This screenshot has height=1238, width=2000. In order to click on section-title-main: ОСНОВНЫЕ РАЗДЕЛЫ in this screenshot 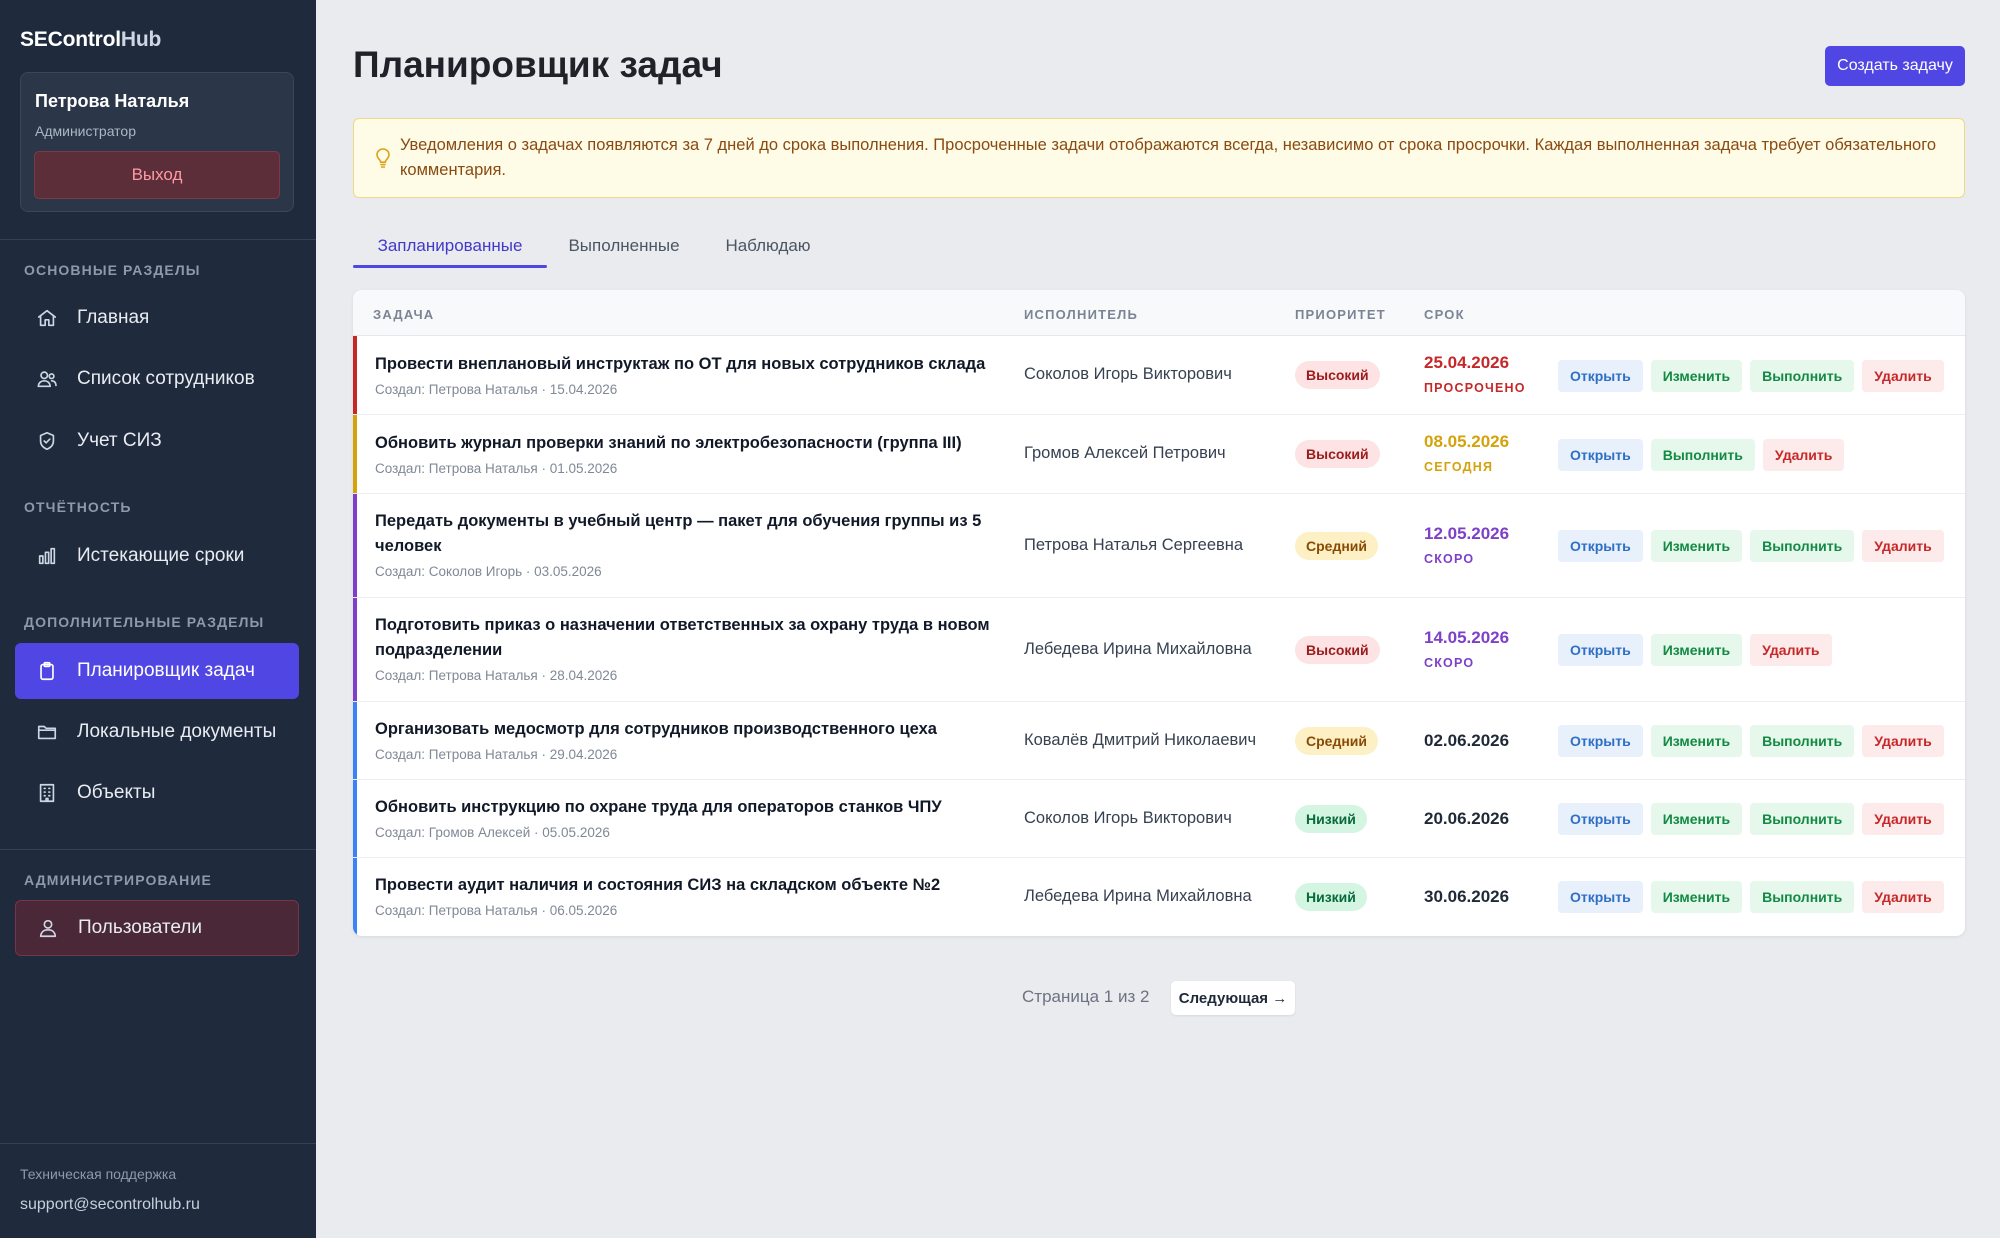, I will do `click(112, 270)`.